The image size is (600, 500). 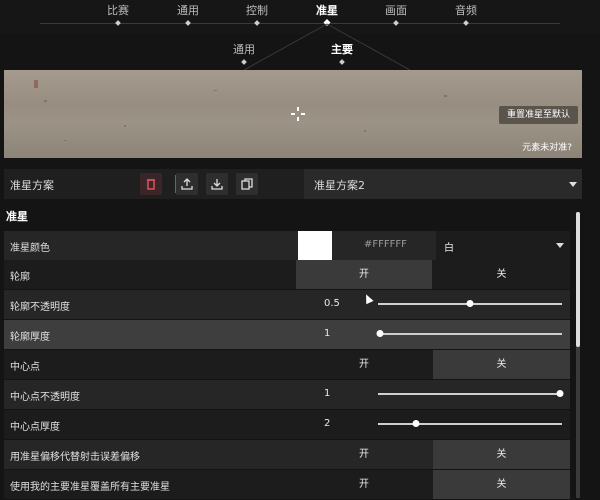 I want to click on export-profile-button, so click(x=187, y=184).